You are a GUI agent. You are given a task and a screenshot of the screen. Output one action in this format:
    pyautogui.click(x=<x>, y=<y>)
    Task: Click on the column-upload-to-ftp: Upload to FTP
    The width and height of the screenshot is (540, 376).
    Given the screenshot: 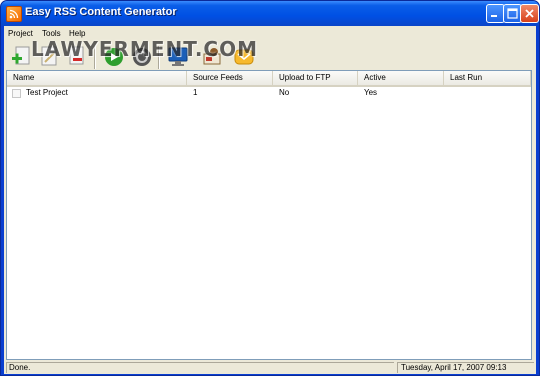 What is the action you would take?
    pyautogui.click(x=315, y=78)
    